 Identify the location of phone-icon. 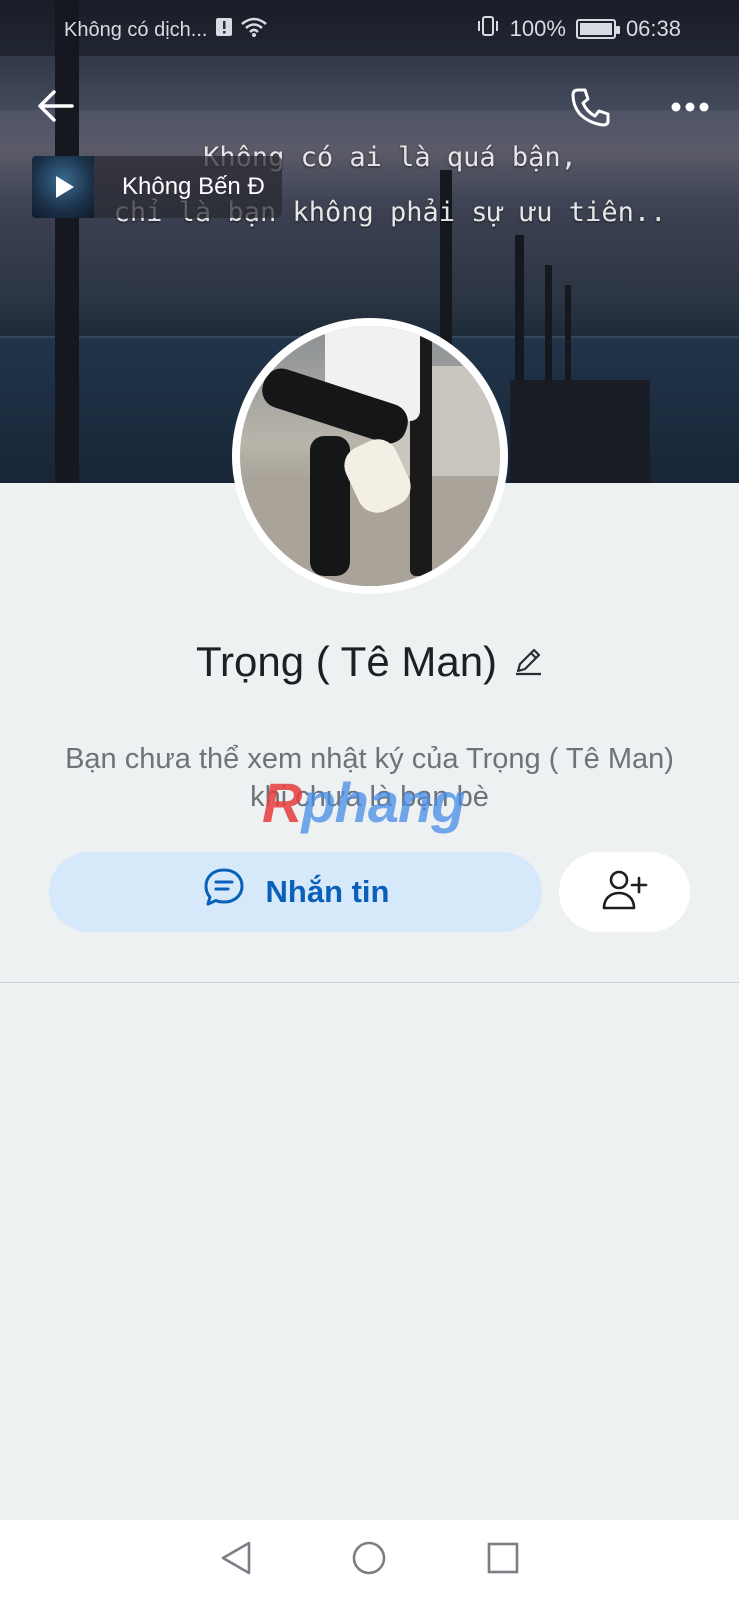
(591, 109).